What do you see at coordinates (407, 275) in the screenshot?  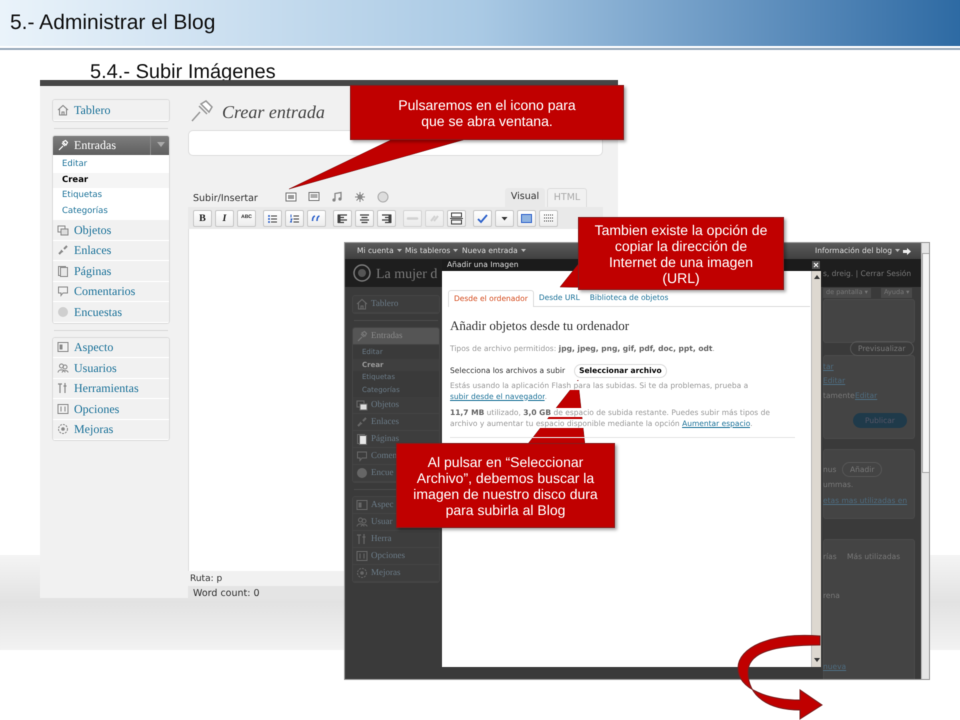 I see `blog-name: La mujer d` at bounding box center [407, 275].